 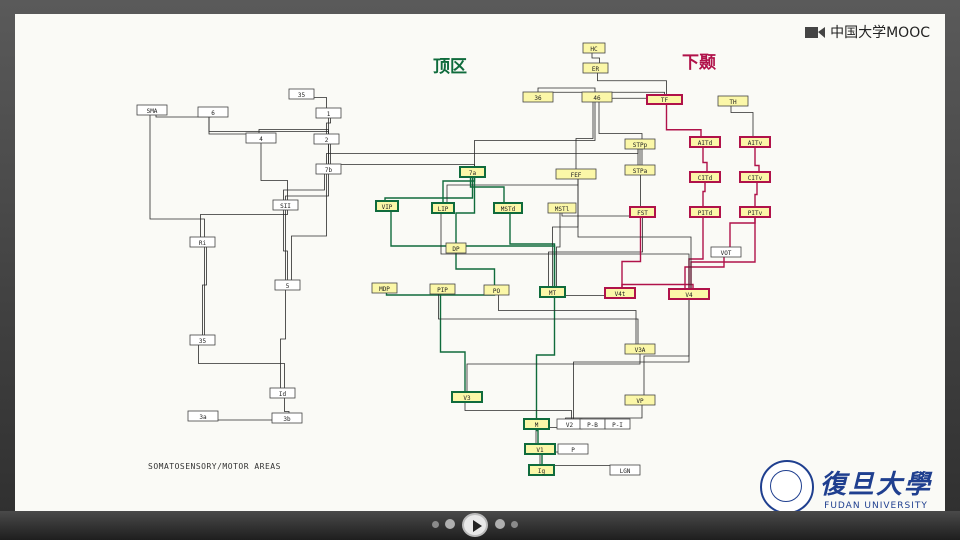 I want to click on area-label: 46, so click(x=597, y=98).